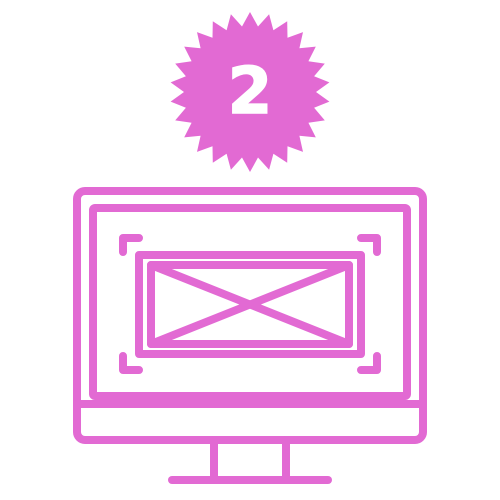 The width and height of the screenshot is (500, 500). Describe the element at coordinates (131, 363) in the screenshot. I see `corner-bottom-left` at that location.